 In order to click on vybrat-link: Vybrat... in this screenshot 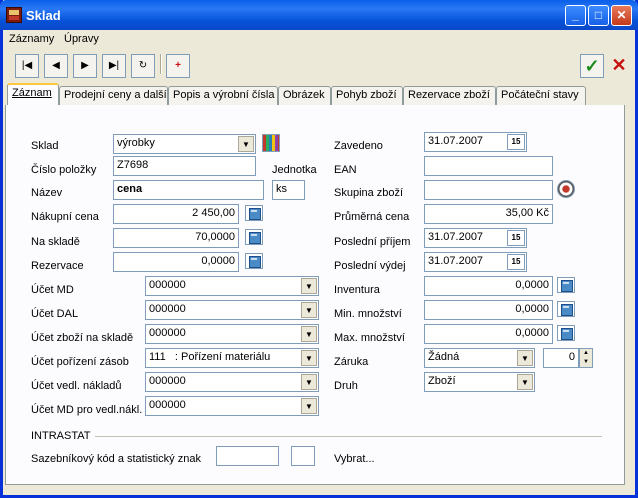, I will do `click(354, 459)`.